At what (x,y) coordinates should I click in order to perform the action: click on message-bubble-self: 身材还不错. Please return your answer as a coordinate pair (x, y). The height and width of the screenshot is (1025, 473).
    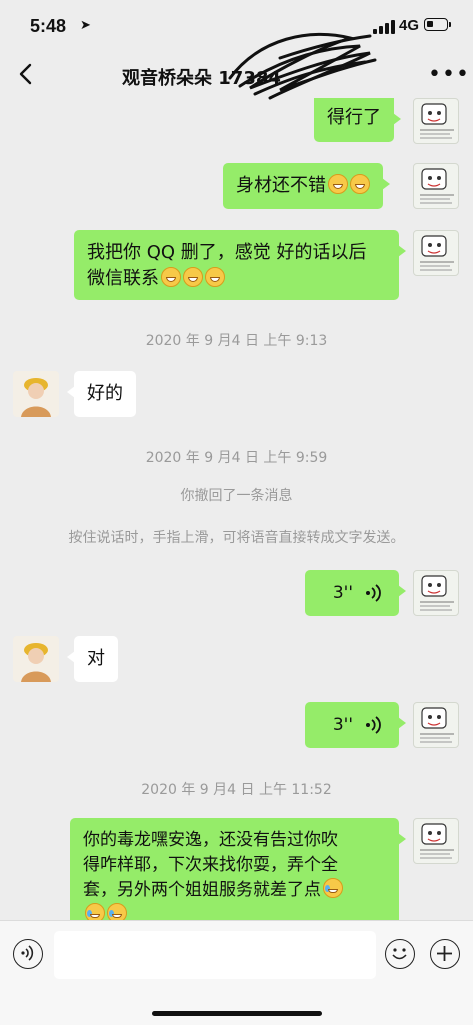
    Looking at the image, I should click on (306, 186).